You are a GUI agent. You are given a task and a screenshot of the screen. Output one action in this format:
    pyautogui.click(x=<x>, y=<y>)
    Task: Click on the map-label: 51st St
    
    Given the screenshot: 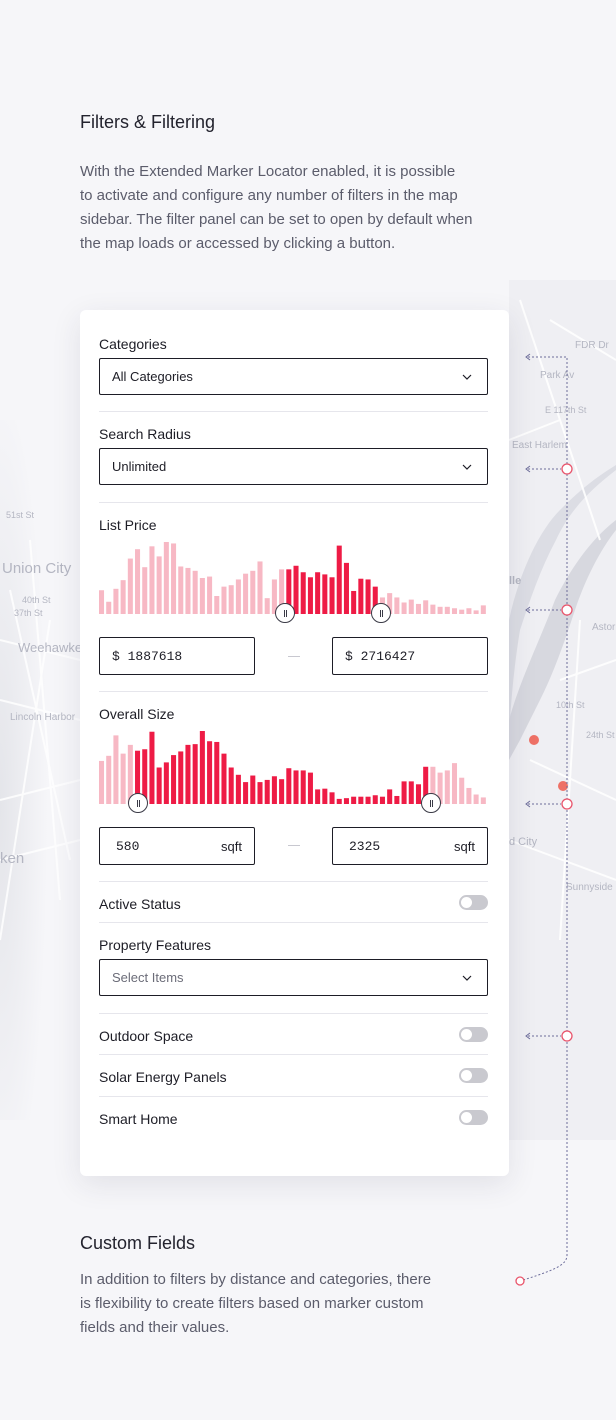 What is the action you would take?
    pyautogui.click(x=20, y=515)
    